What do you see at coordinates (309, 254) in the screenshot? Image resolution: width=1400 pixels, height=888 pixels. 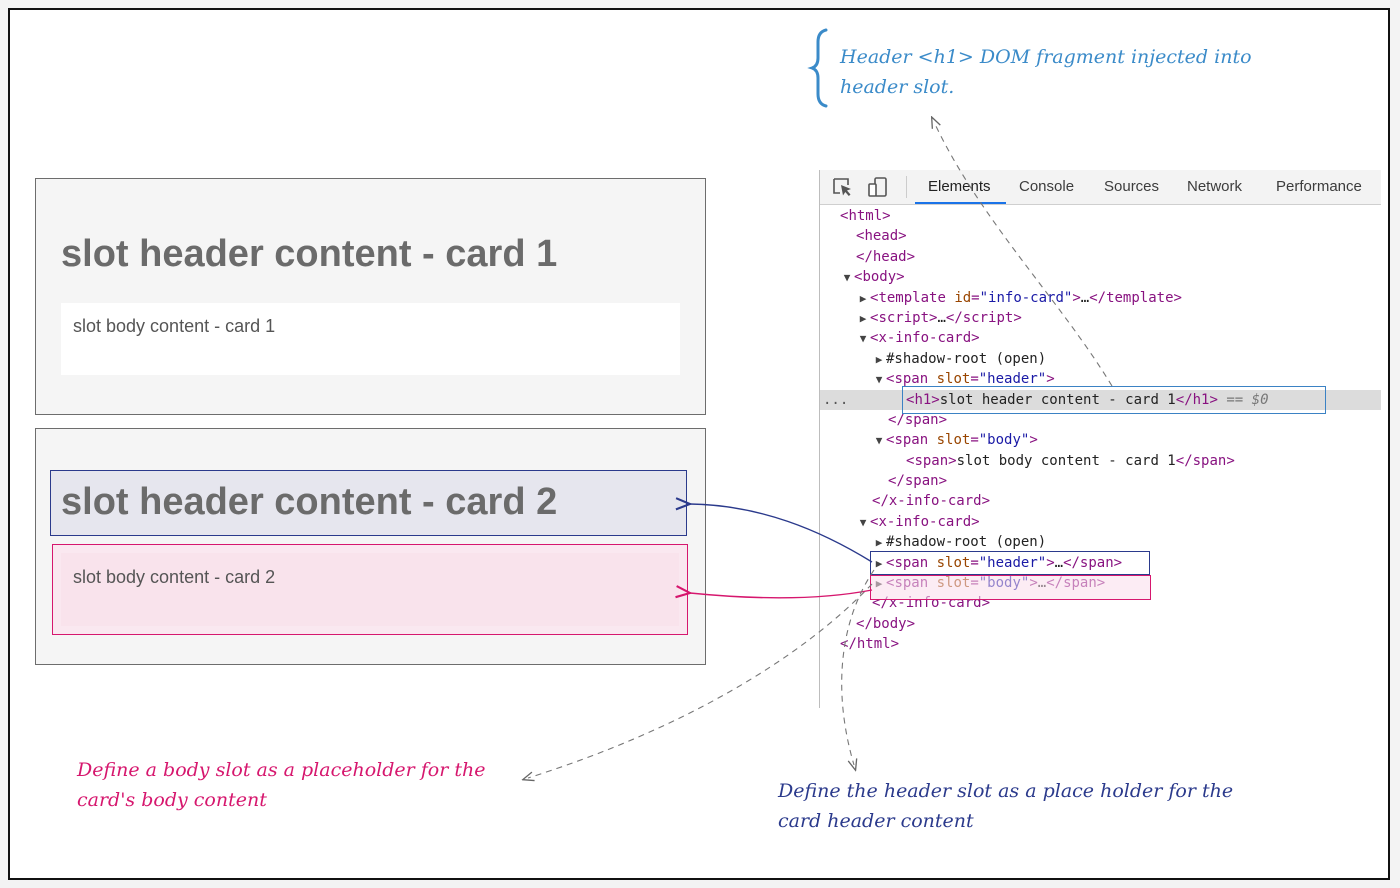 I see `card-1-header: slot header content - card 1` at bounding box center [309, 254].